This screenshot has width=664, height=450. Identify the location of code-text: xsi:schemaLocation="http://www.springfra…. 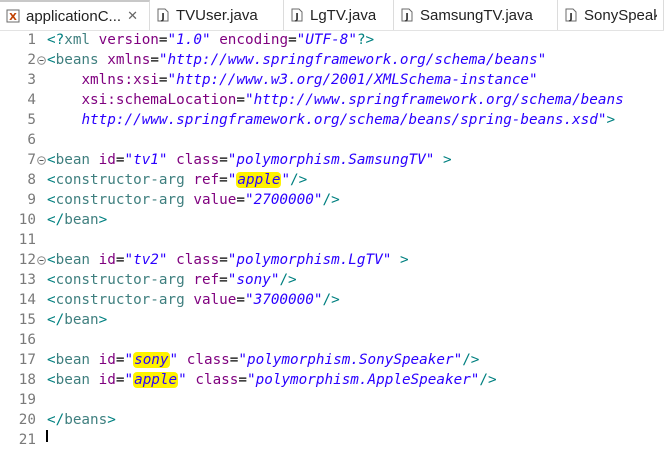
(335, 100).